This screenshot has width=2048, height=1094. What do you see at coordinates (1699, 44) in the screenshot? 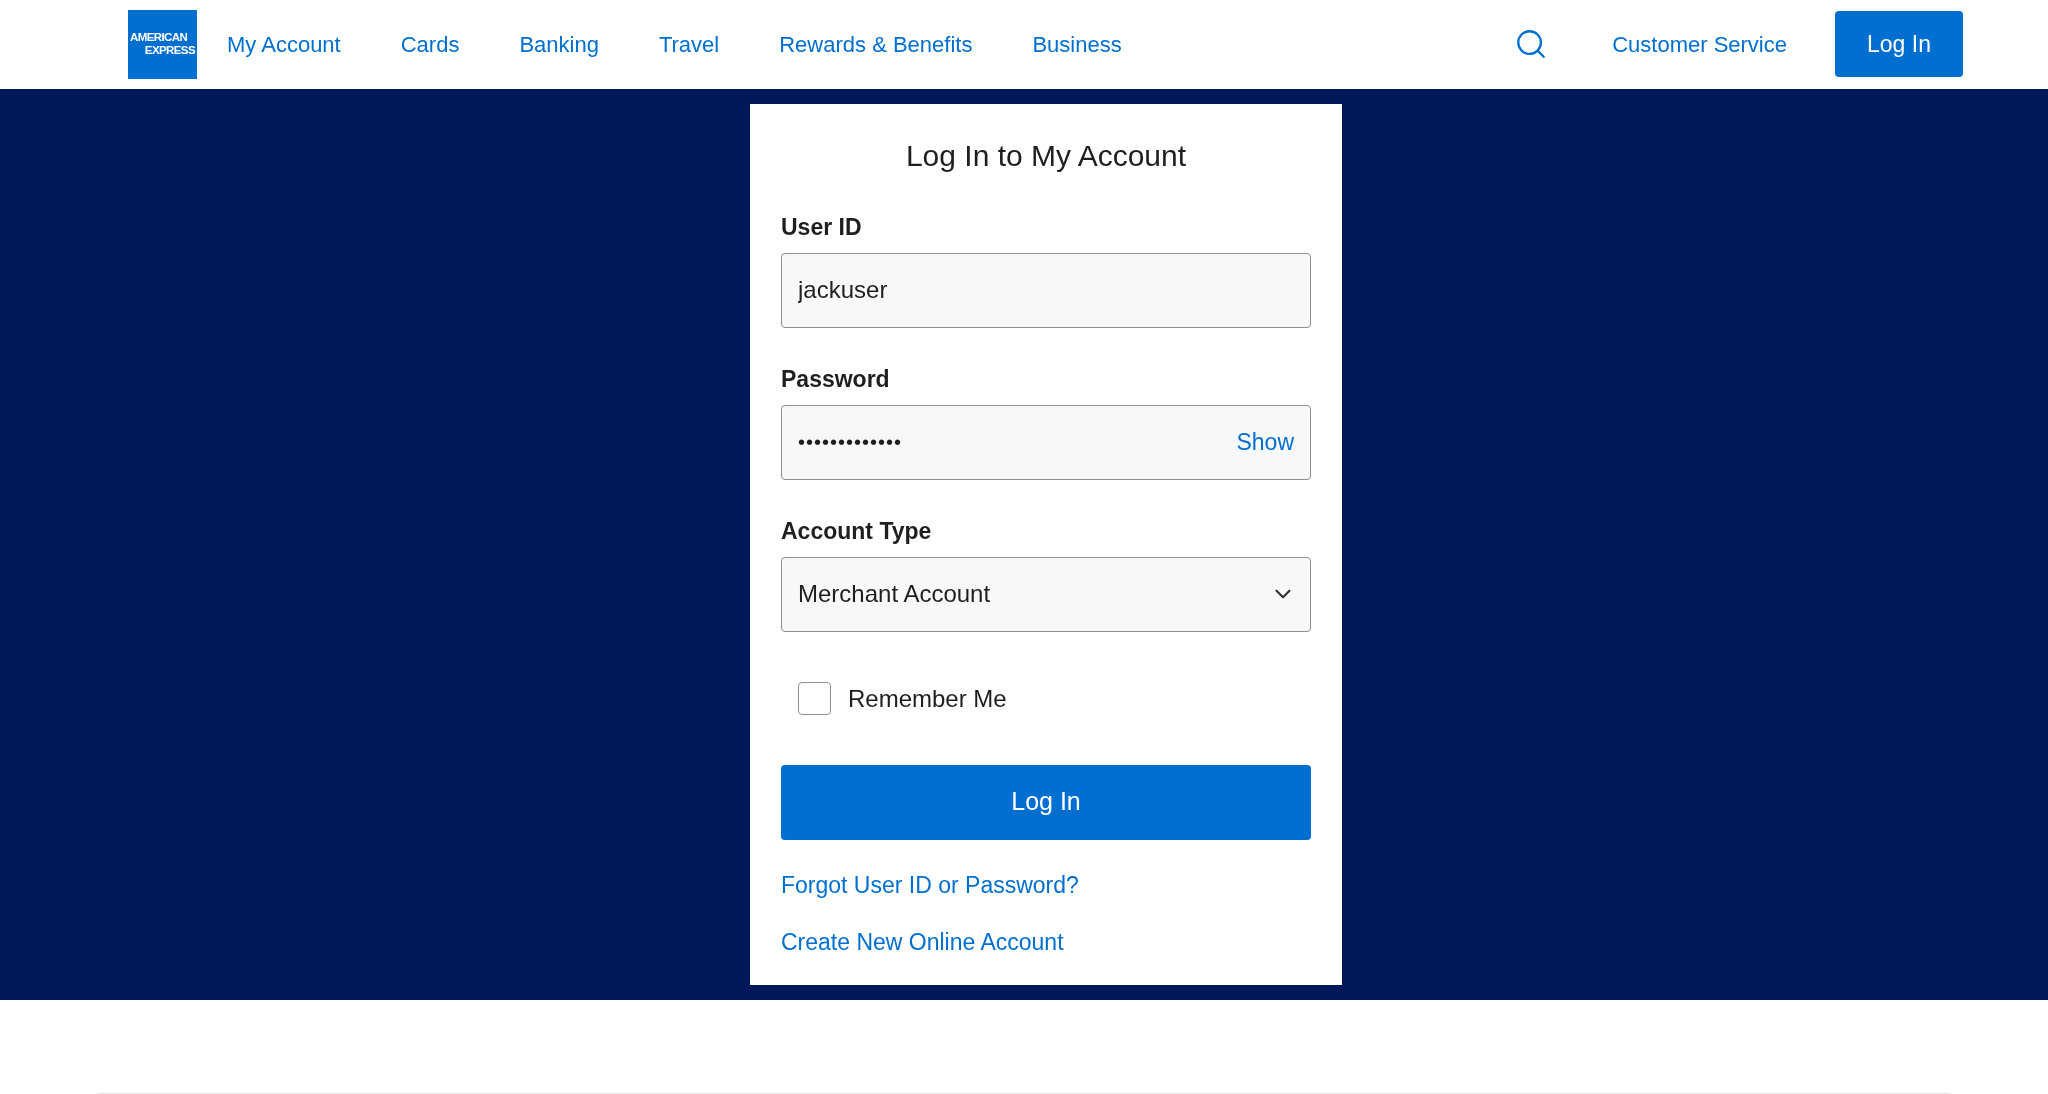
I see `customer-service-link: Customer Service` at bounding box center [1699, 44].